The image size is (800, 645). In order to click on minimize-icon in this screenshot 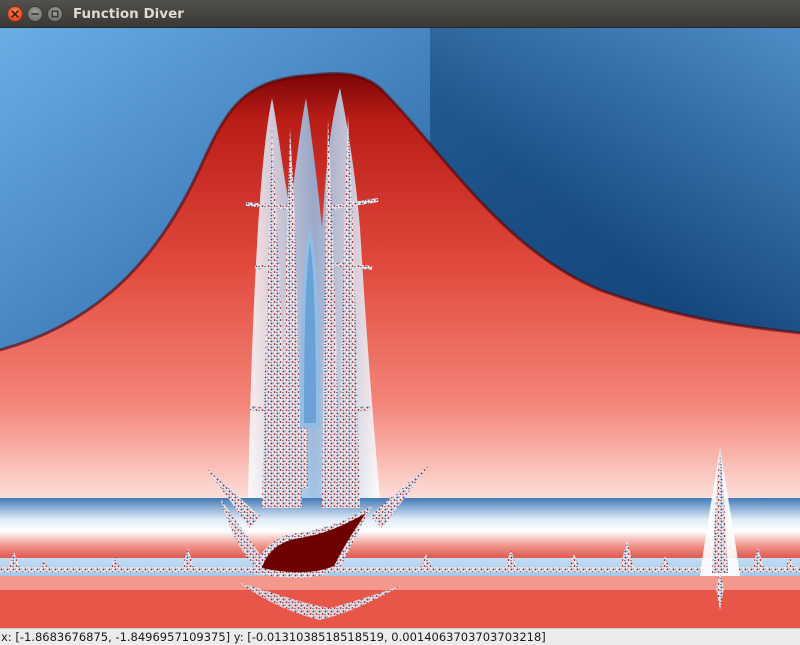, I will do `click(35, 14)`.